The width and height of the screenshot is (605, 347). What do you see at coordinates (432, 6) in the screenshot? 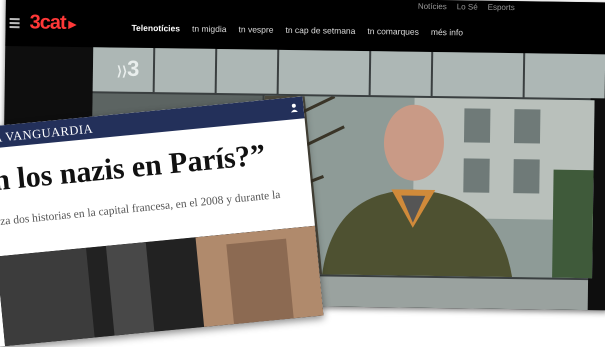
I see `top-link: Notícies` at bounding box center [432, 6].